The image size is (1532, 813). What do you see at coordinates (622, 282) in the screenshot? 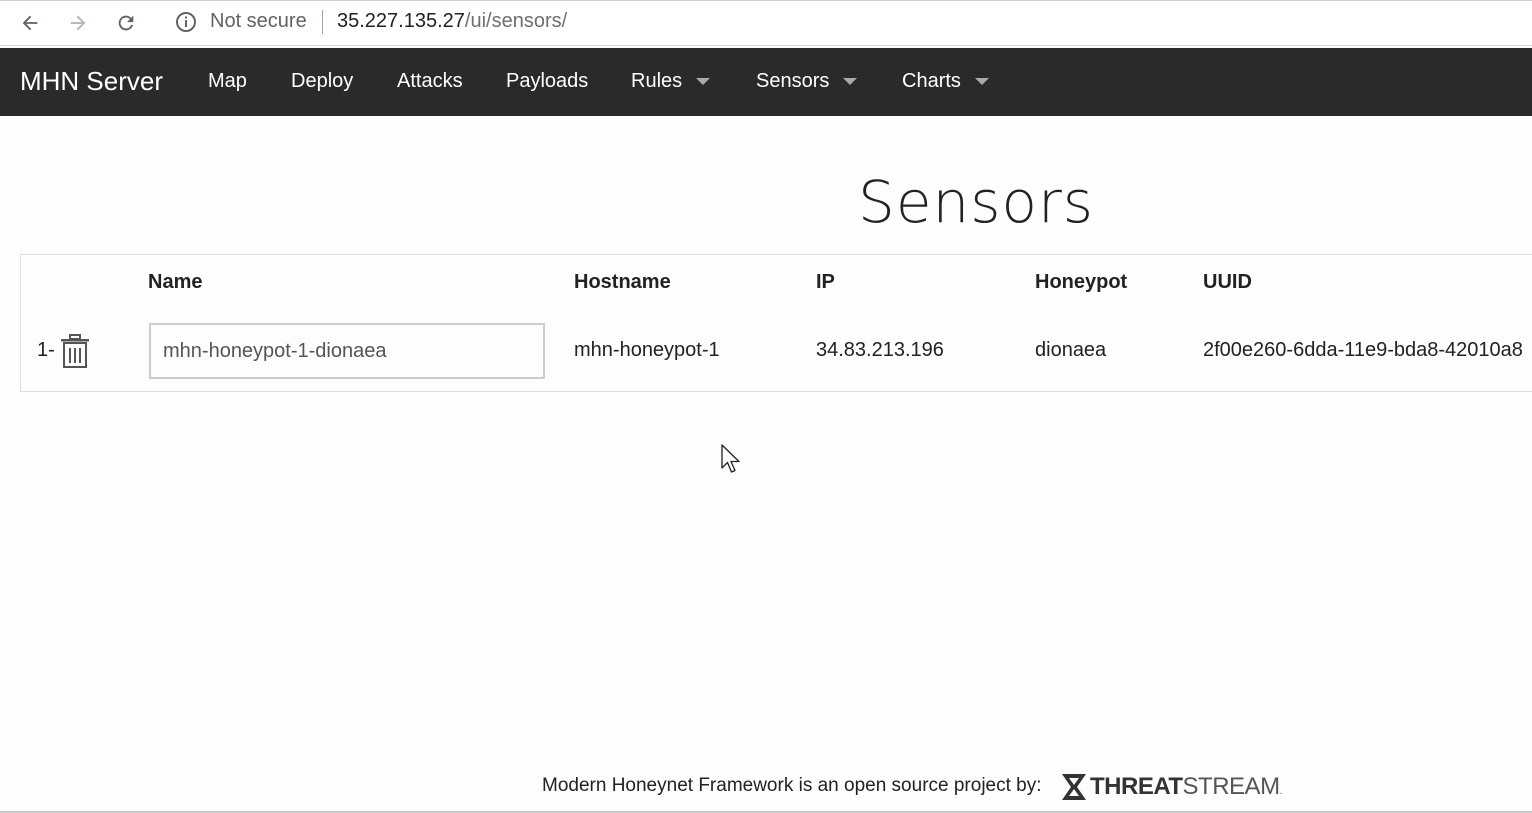
I see `column-header-hostname: Hostname` at bounding box center [622, 282].